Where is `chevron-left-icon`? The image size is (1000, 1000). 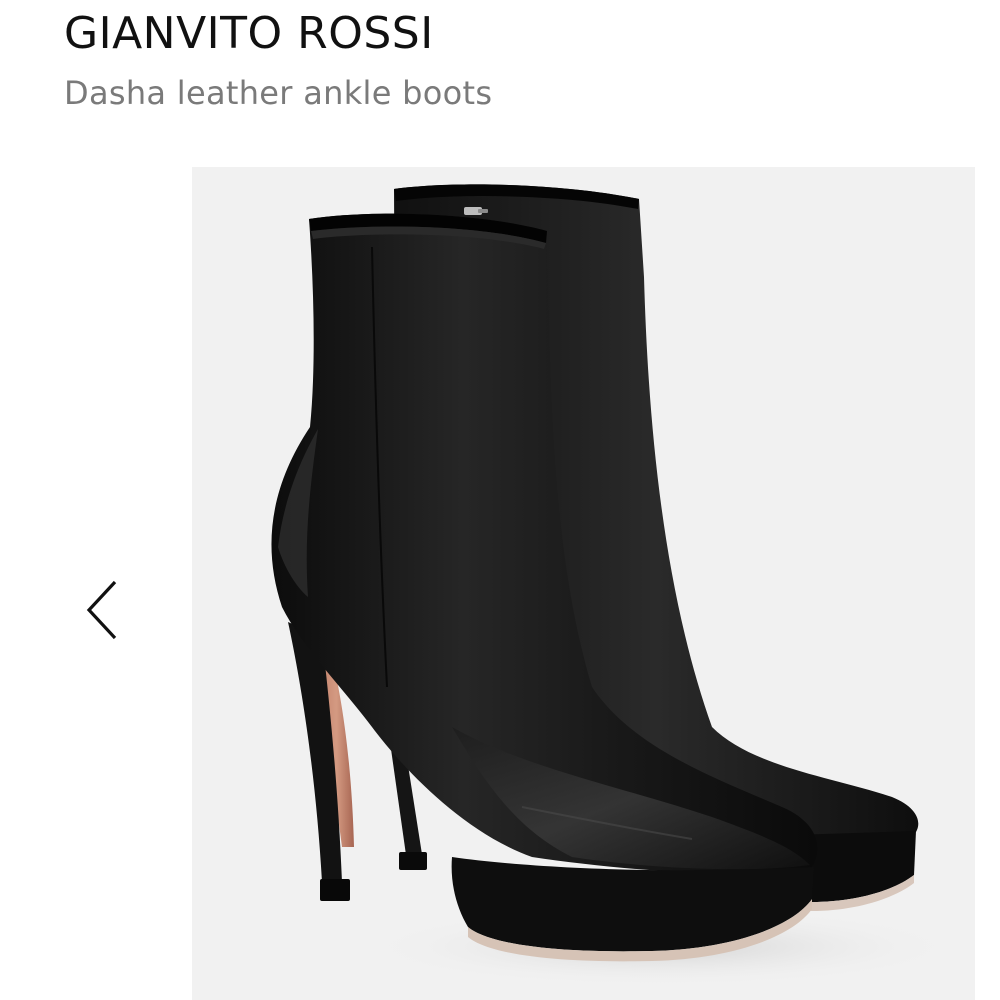
chevron-left-icon is located at coordinates (101, 610).